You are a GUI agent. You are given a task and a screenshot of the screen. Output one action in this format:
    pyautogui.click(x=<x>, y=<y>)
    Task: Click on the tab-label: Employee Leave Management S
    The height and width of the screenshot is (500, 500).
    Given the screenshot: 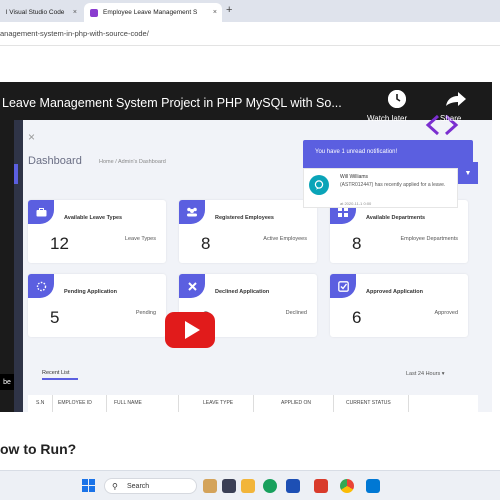 What is the action you would take?
    pyautogui.click(x=150, y=12)
    